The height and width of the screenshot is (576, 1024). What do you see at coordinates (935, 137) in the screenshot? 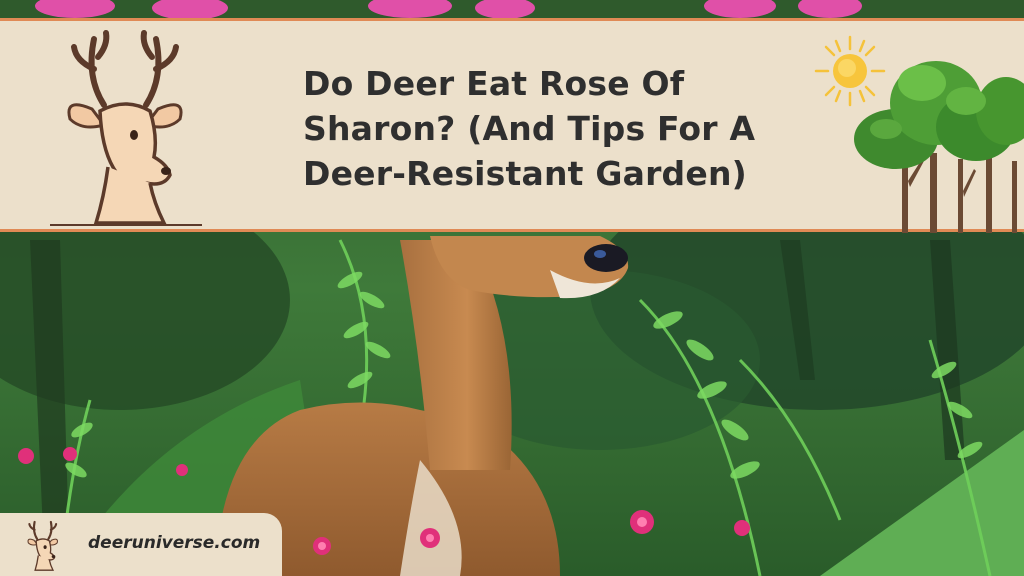
I see `trees-icon` at bounding box center [935, 137].